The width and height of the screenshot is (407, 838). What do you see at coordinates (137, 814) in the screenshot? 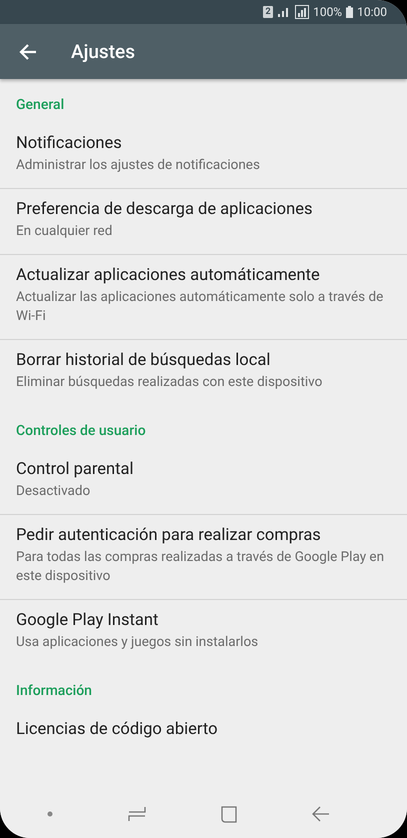
I see `recent-apps-icon` at bounding box center [137, 814].